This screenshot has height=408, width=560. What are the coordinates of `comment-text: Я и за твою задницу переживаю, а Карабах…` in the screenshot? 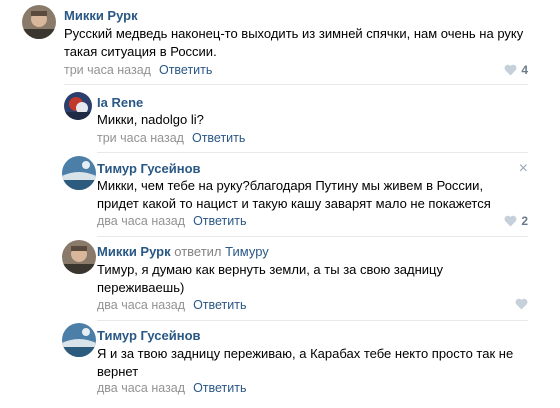 It's located at (305, 362).